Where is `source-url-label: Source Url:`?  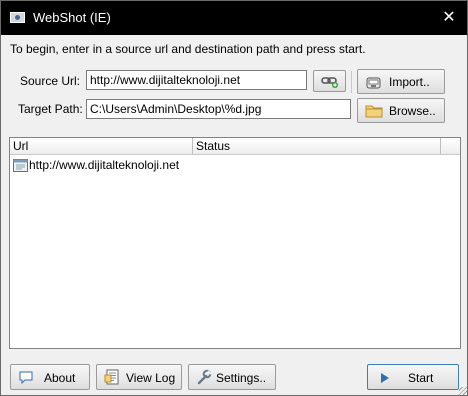 source-url-label: Source Url: is located at coordinates (50, 81).